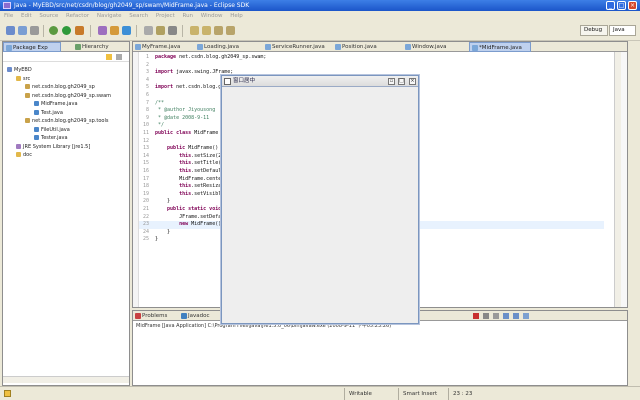 Image resolution: width=640 pixels, height=400 pixels. I want to click on scroll-lock-icon, so click(506, 316).